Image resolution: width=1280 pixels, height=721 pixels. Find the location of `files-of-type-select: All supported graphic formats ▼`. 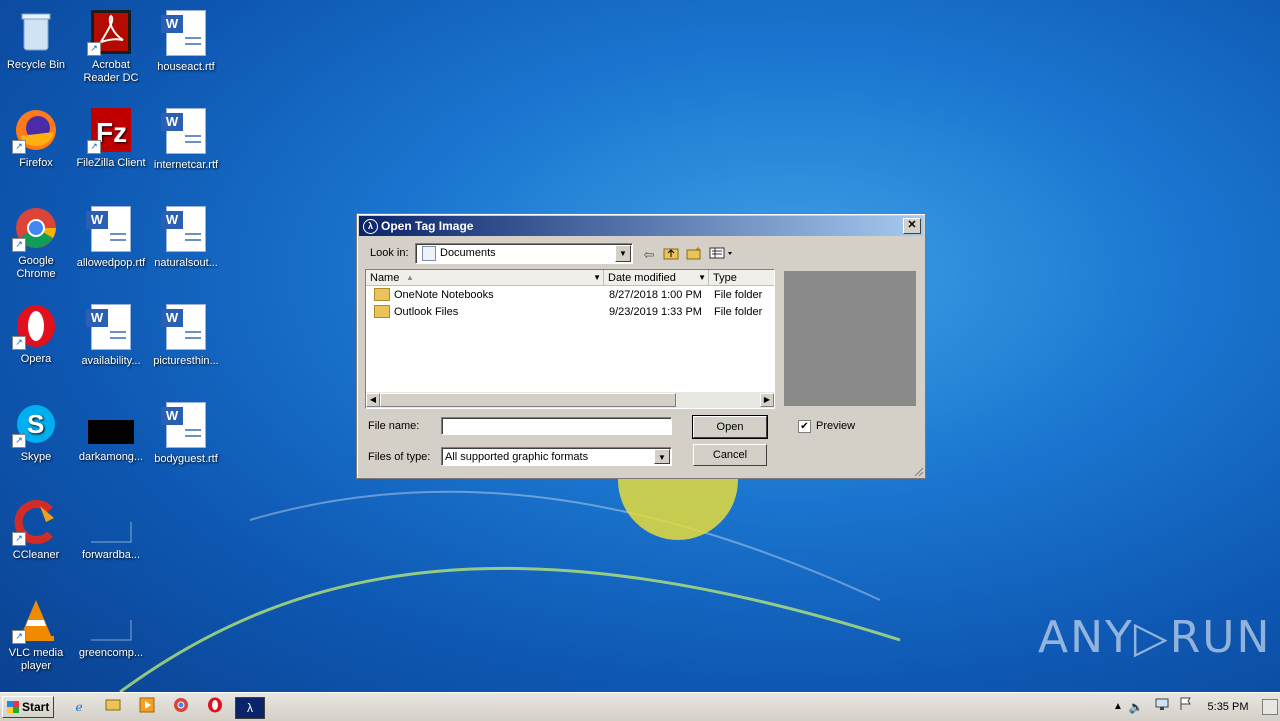

files-of-type-select: All supported graphic formats ▼ is located at coordinates (556, 456).